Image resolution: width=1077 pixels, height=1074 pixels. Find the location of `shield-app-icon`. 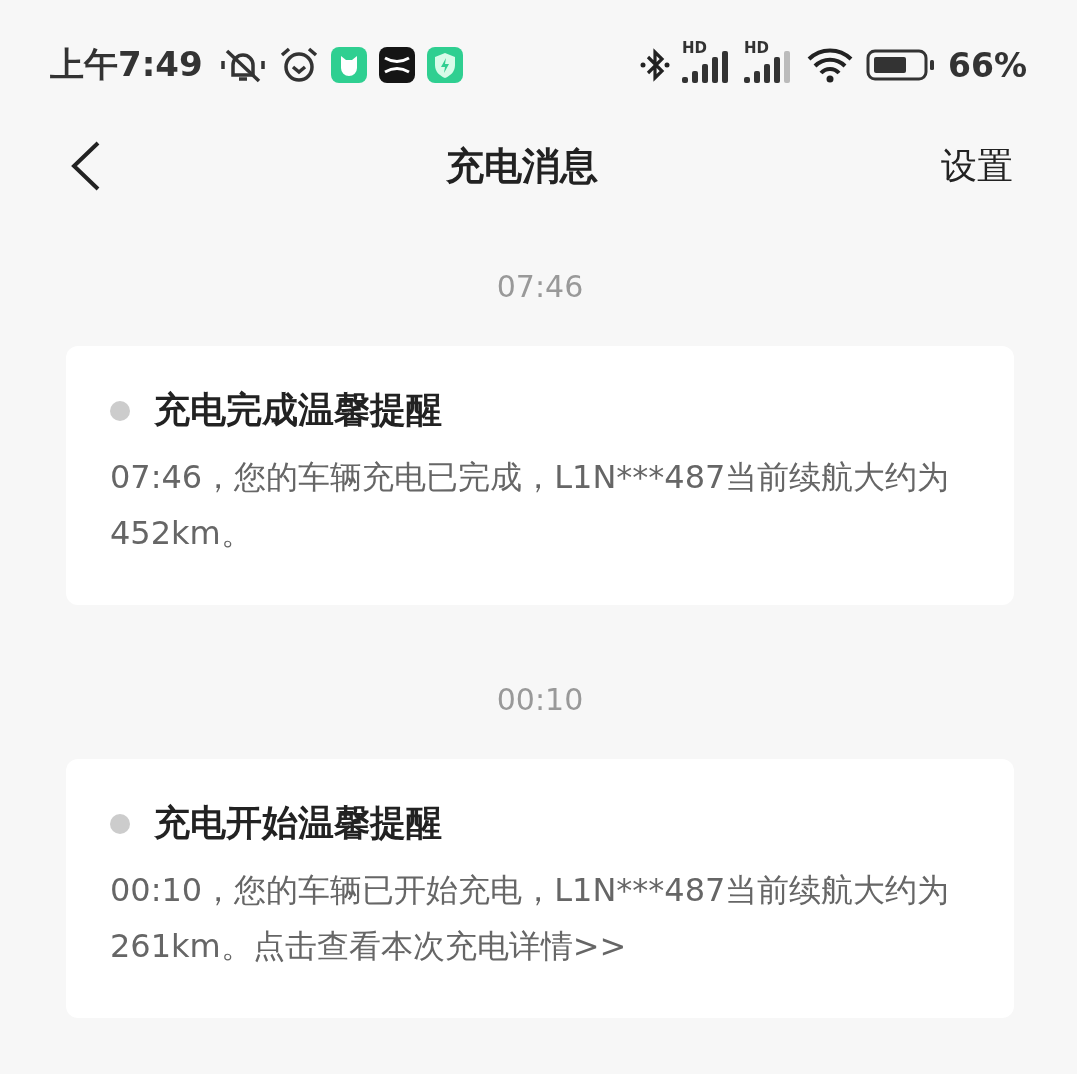

shield-app-icon is located at coordinates (444, 65).